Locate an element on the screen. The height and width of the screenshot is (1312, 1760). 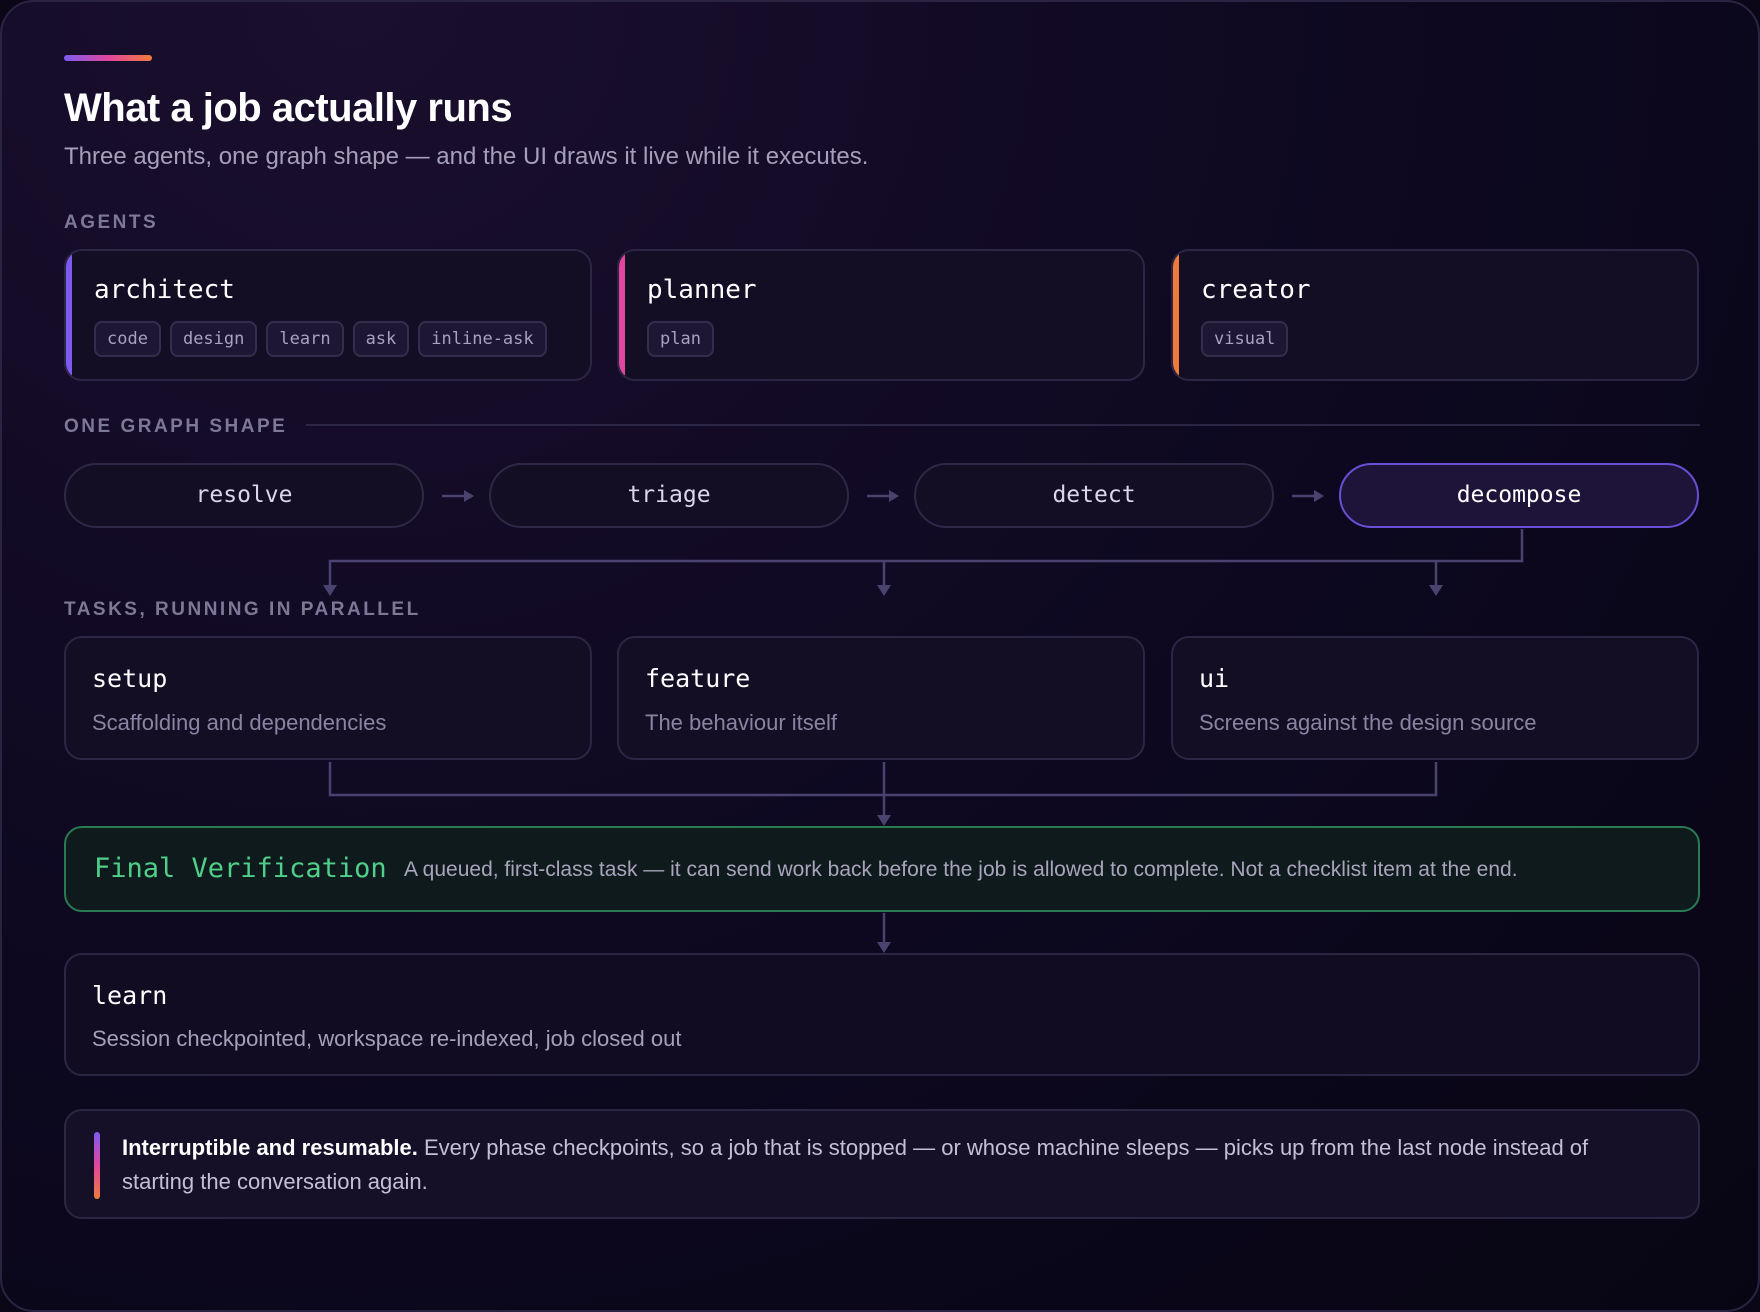
task-desc: The behaviour itself is located at coordinates (741, 722).